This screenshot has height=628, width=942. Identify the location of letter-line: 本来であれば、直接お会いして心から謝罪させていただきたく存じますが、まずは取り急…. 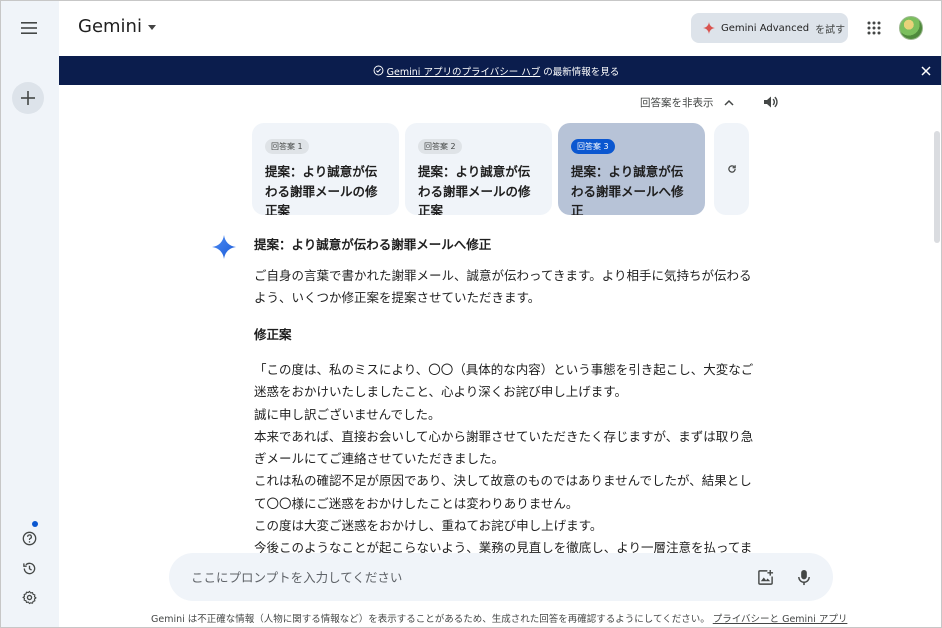
(504, 447).